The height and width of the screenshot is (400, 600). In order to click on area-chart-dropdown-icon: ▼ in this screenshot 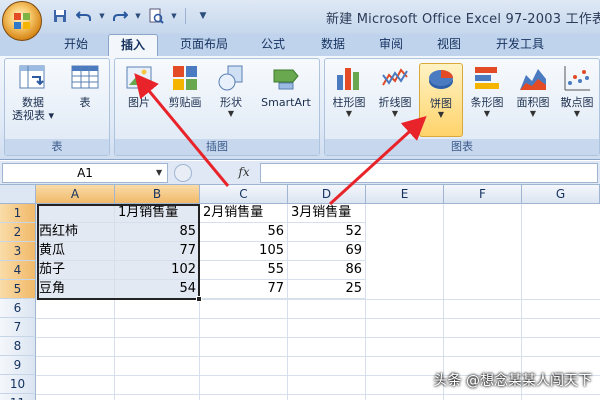, I will do `click(533, 113)`.